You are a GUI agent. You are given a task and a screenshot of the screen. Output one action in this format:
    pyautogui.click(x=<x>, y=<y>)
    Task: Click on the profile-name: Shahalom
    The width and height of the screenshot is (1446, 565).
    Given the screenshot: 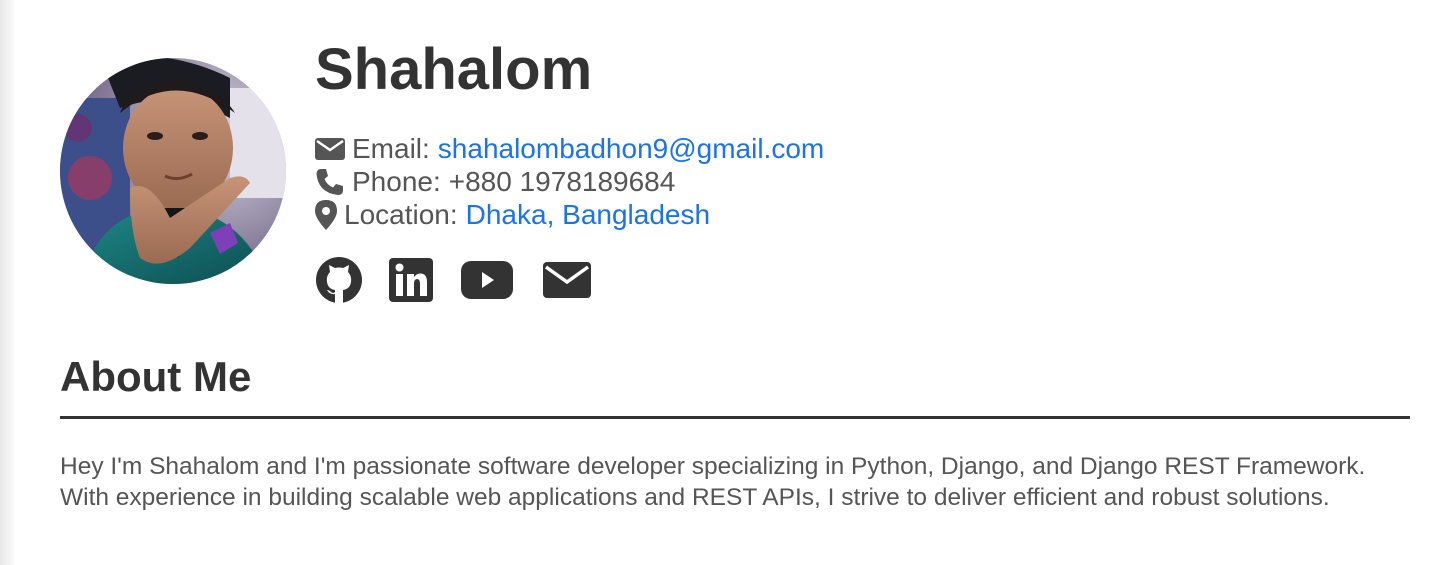 What is the action you would take?
    pyautogui.click(x=454, y=69)
    